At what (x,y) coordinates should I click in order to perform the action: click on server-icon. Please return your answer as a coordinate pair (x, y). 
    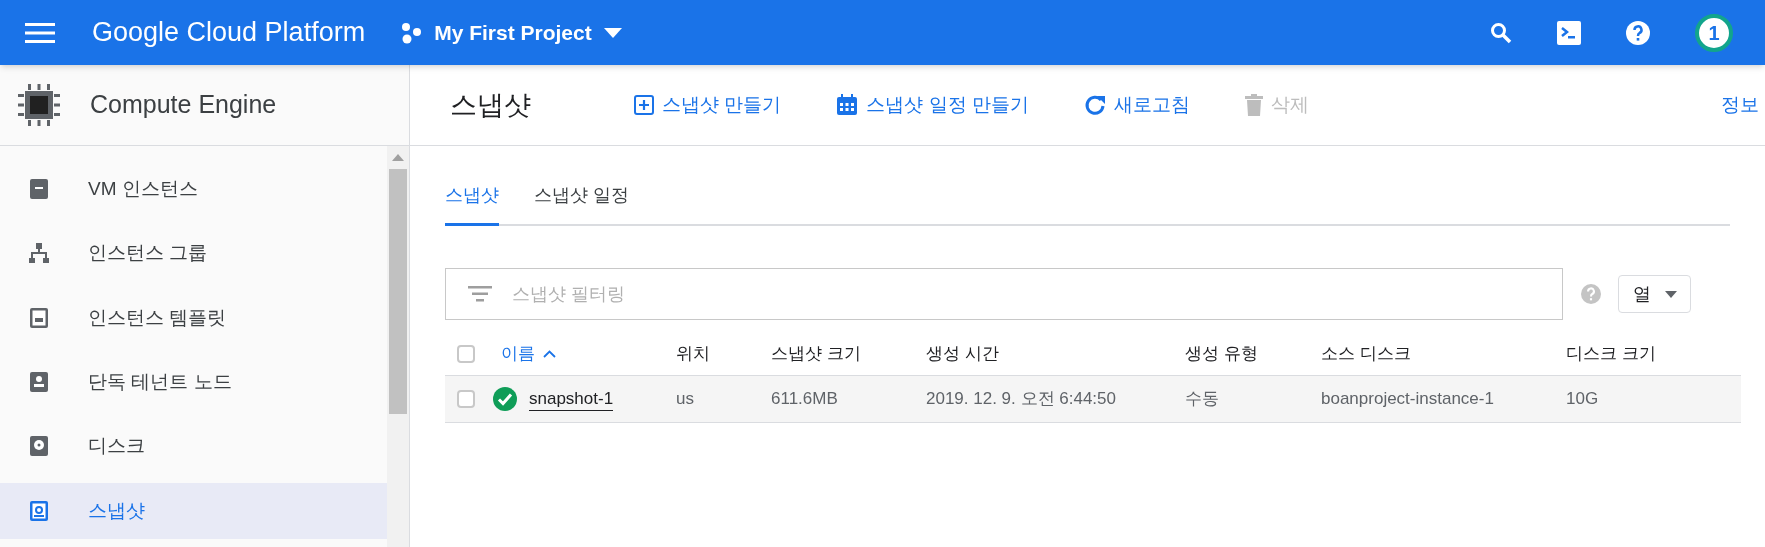
    Looking at the image, I should click on (39, 189).